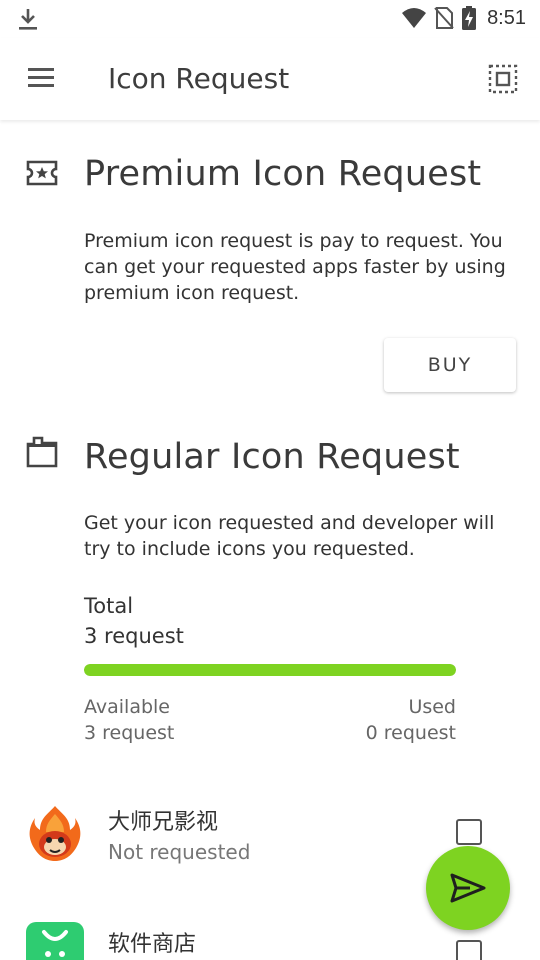 Image resolution: width=540 pixels, height=960 pixels. Describe the element at coordinates (55, 941) in the screenshot. I see `app-icon-store` at that location.